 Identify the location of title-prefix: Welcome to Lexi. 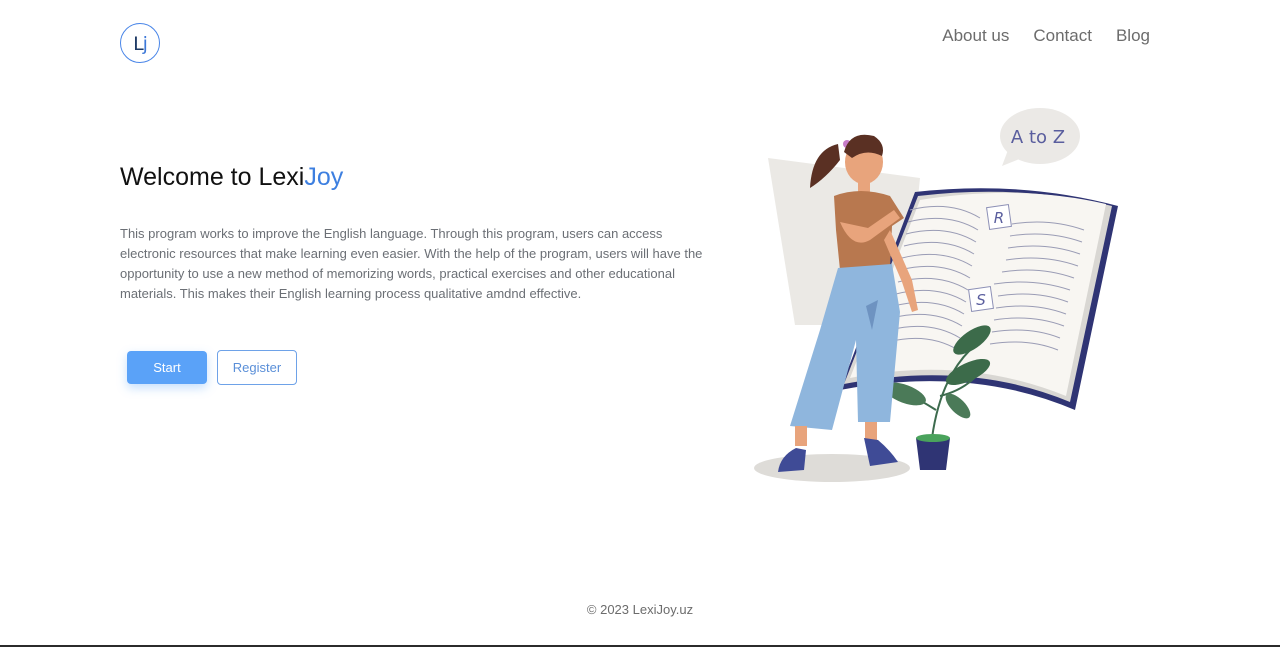
(212, 177).